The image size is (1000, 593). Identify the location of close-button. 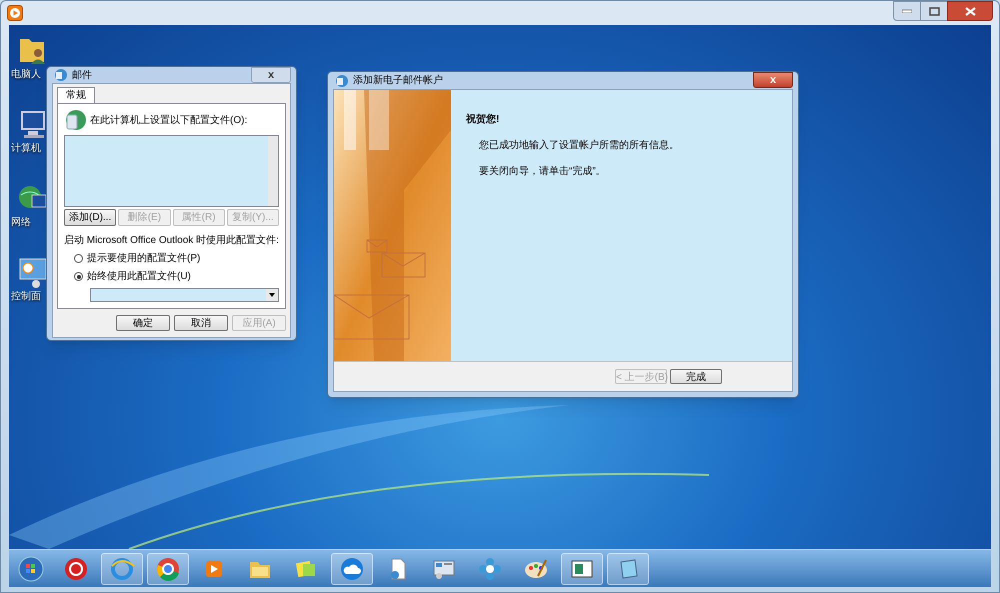
(970, 11).